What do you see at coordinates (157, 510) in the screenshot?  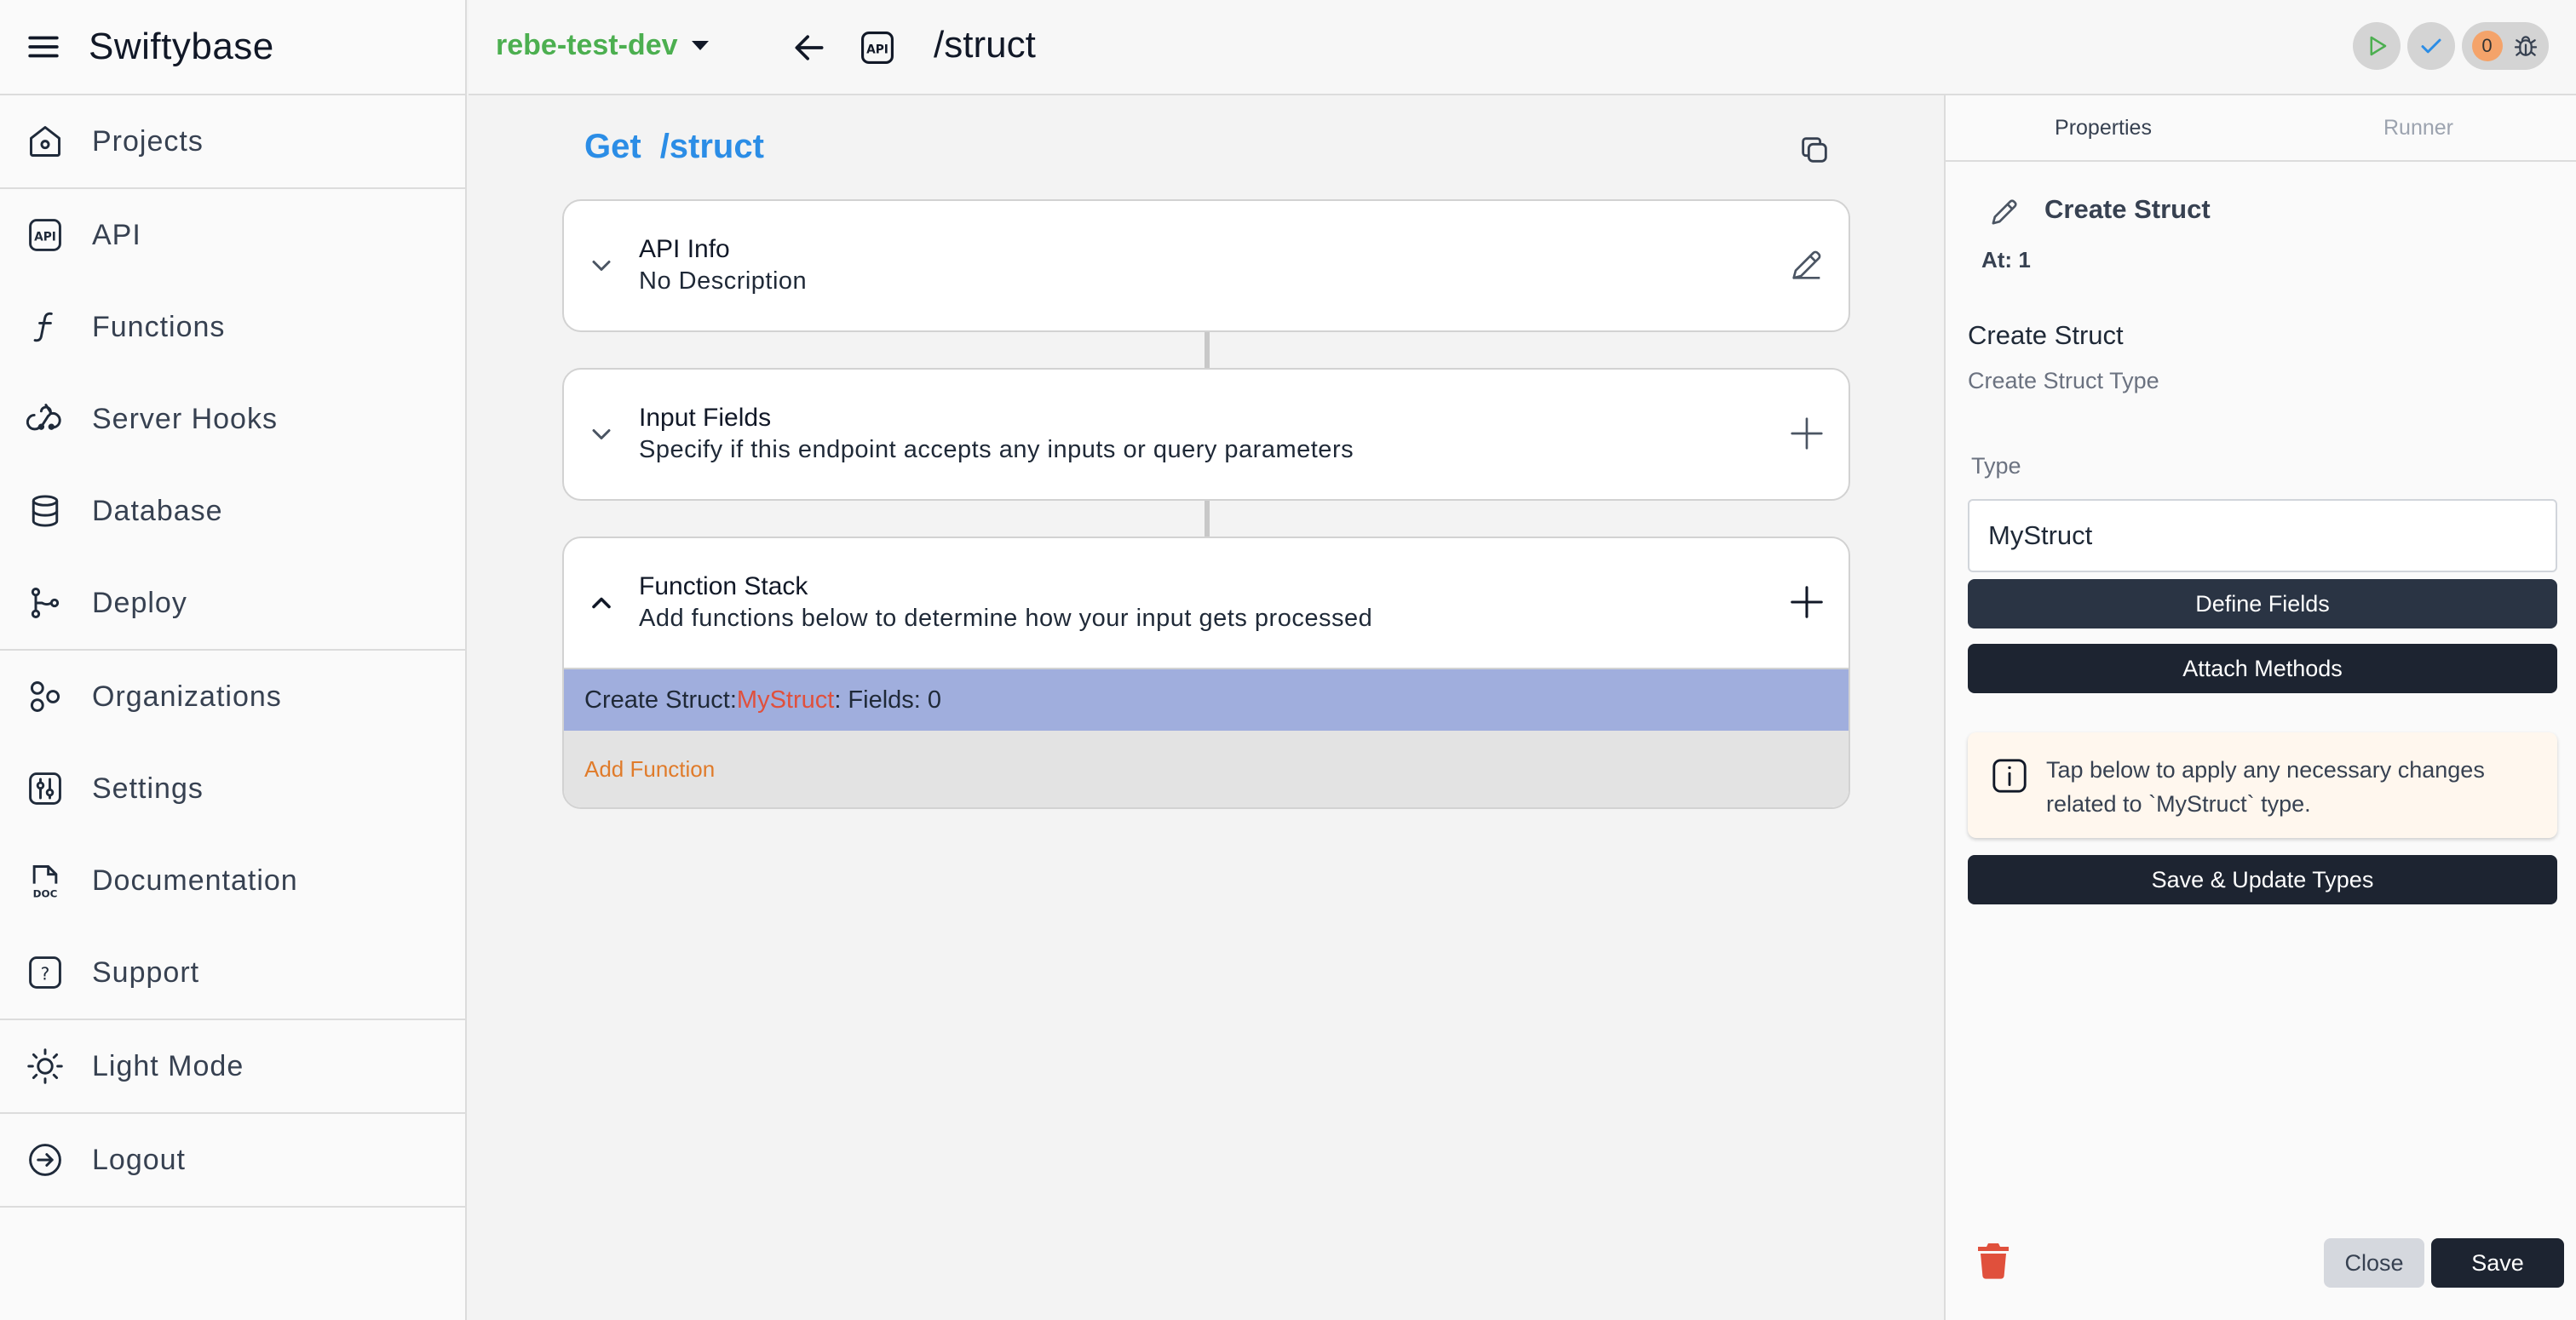 I see `sidebar-item-label: Database` at bounding box center [157, 510].